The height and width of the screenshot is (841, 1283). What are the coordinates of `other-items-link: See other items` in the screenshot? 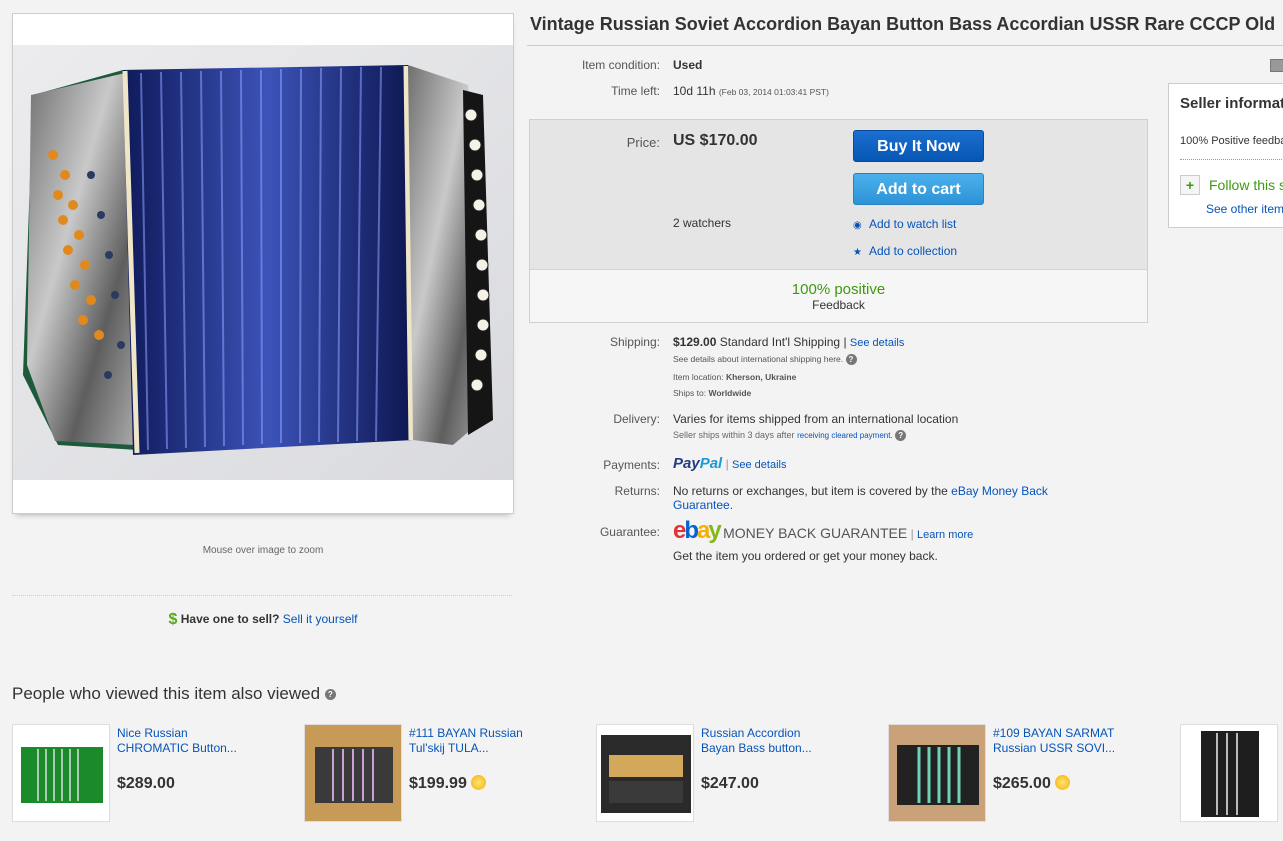 It's located at (1244, 209).